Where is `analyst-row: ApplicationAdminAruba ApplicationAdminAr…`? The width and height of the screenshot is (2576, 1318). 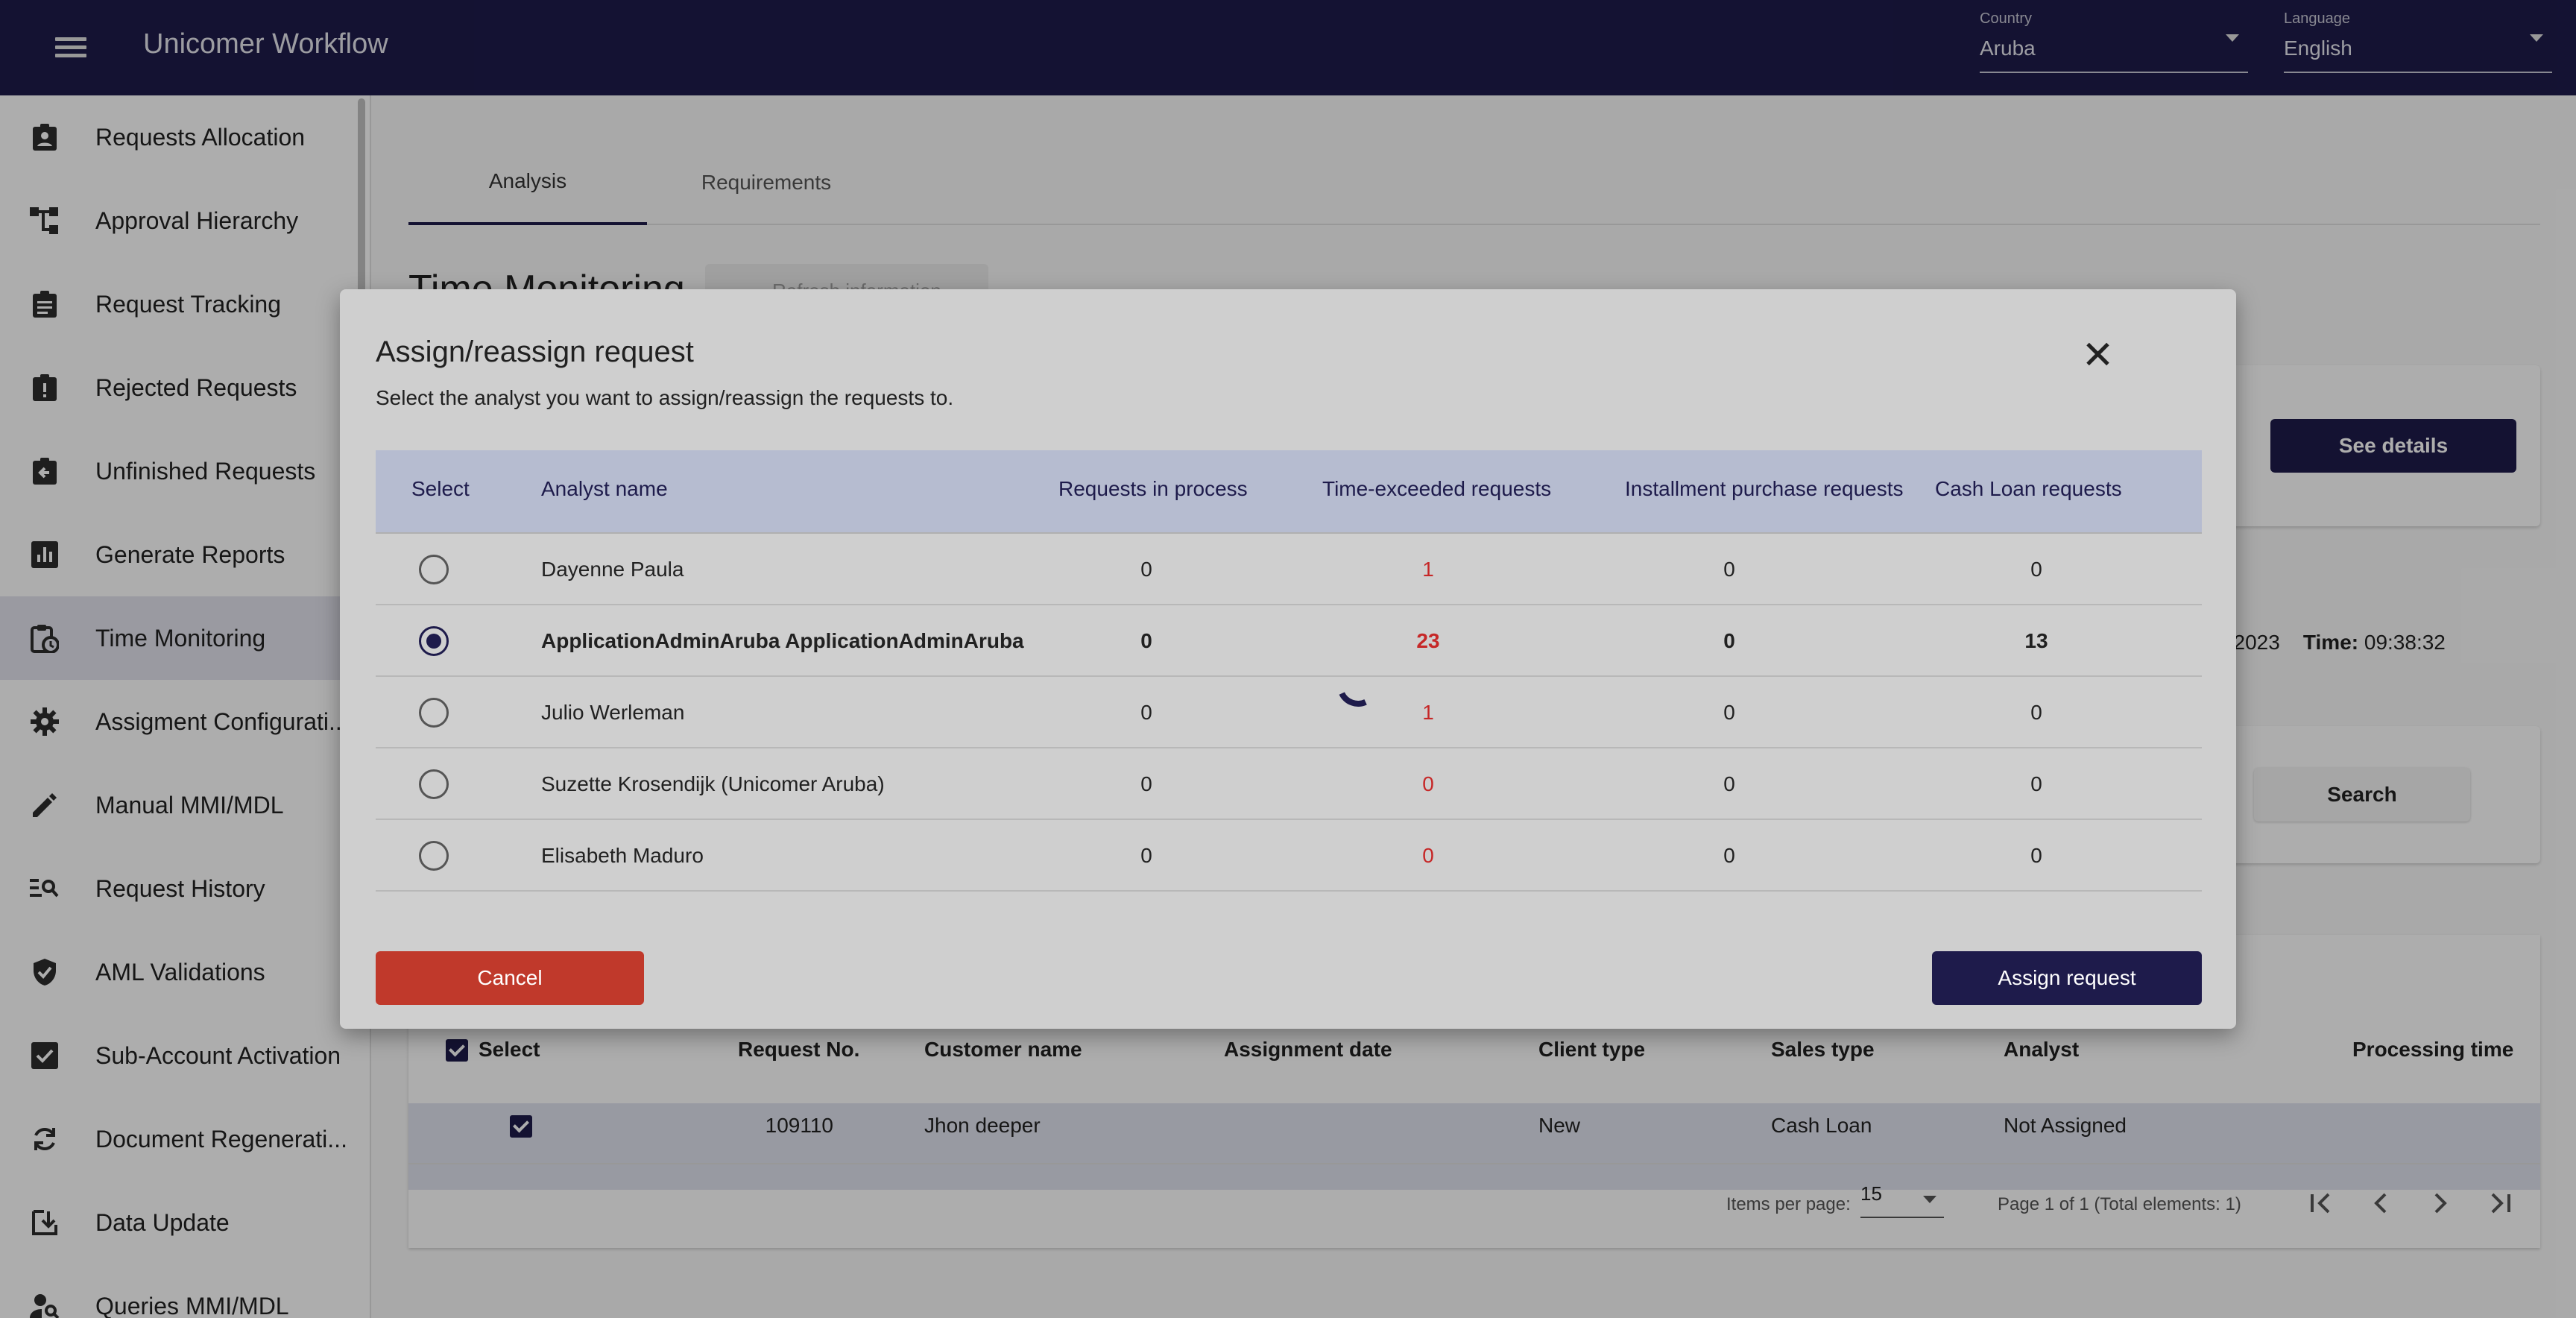
analyst-row: ApplicationAdminAruba ApplicationAdminAr… is located at coordinates (1289, 641).